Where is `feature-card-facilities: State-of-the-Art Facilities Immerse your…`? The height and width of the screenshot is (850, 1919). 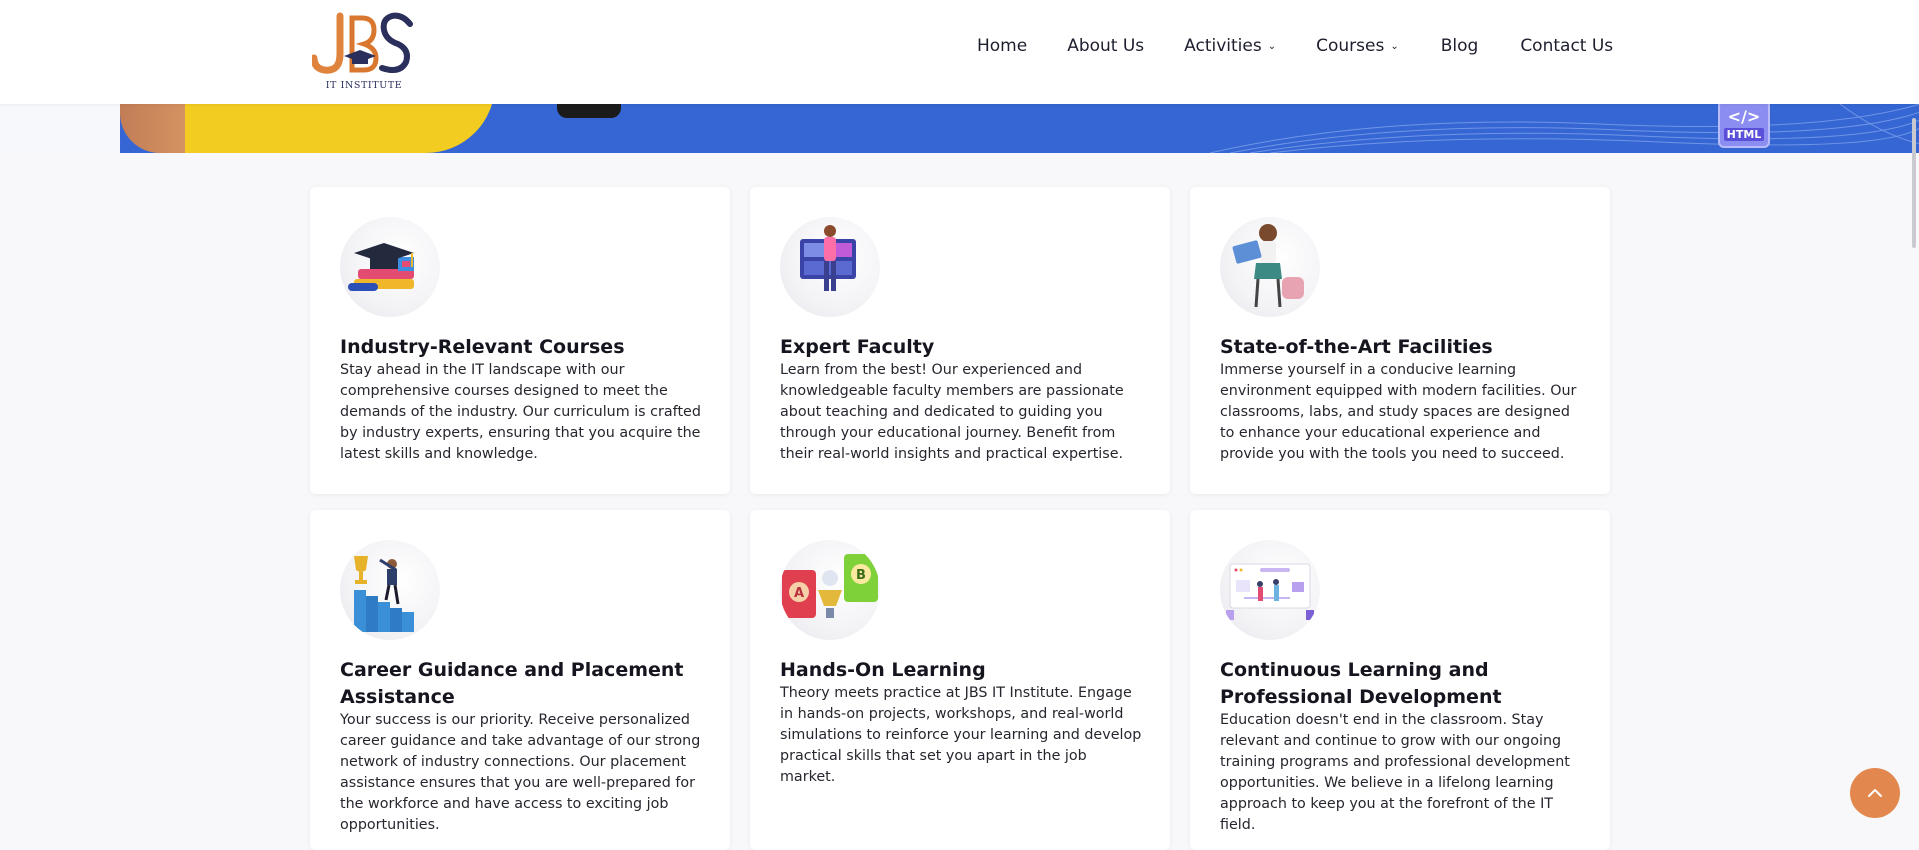 feature-card-facilities: State-of-the-Art Facilities Immerse your… is located at coordinates (1400, 340).